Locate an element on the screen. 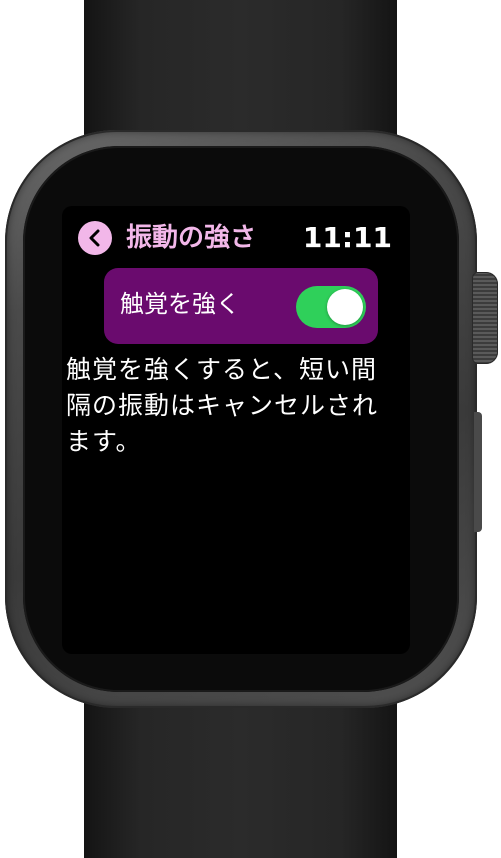 This screenshot has height=858, width=501. description-text: 触覚を強くすると、短い間隔の振動はキャンセルされます。 is located at coordinates (222, 405).